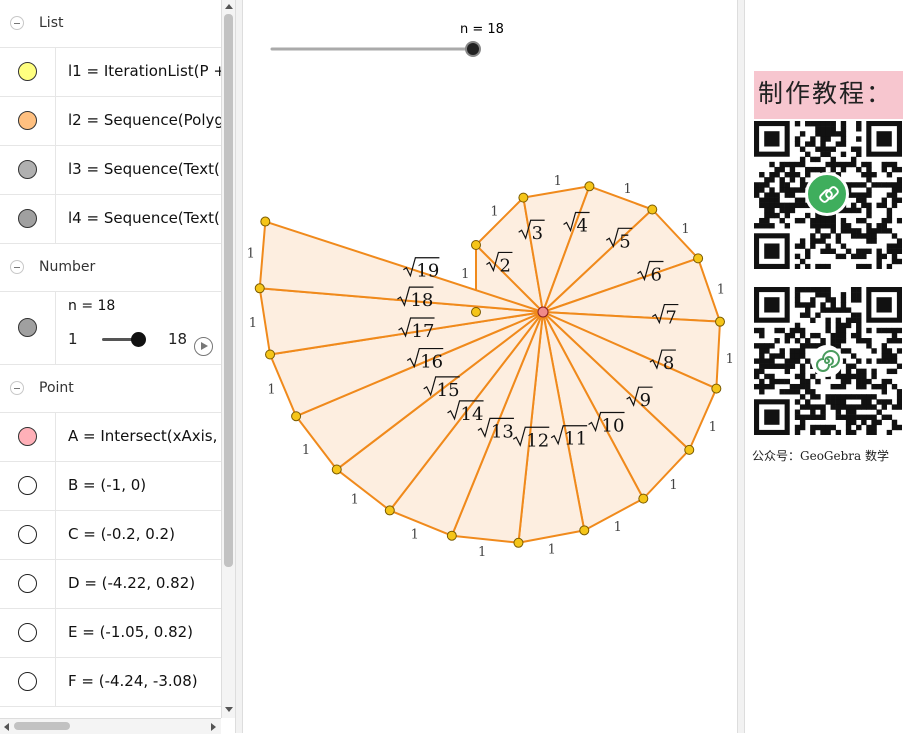 The width and height of the screenshot is (903, 734). What do you see at coordinates (107, 485) in the screenshot?
I see `algebra-expression: B = (-1, 0)` at bounding box center [107, 485].